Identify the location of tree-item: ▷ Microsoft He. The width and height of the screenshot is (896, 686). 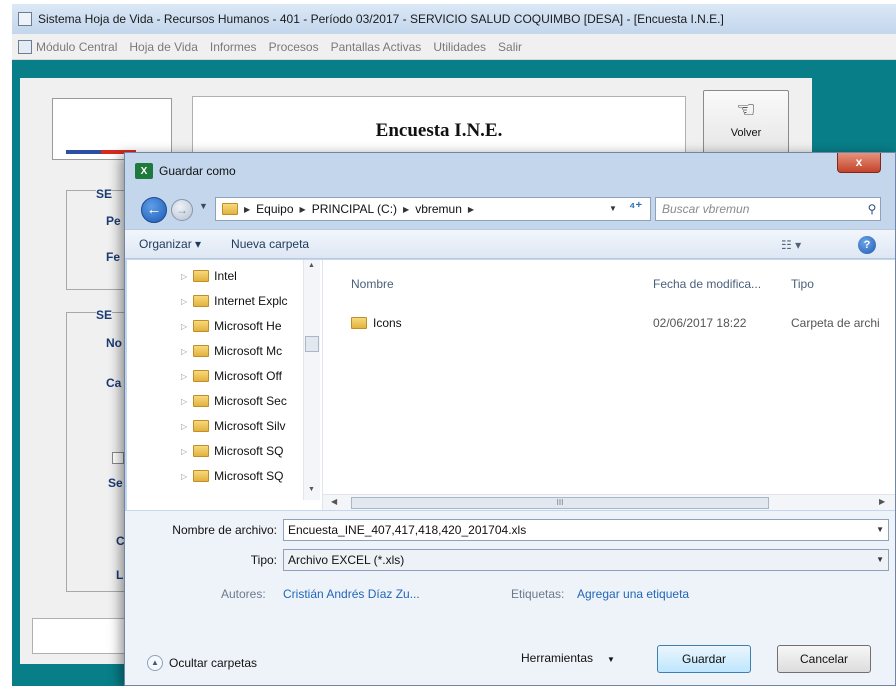
(241, 326).